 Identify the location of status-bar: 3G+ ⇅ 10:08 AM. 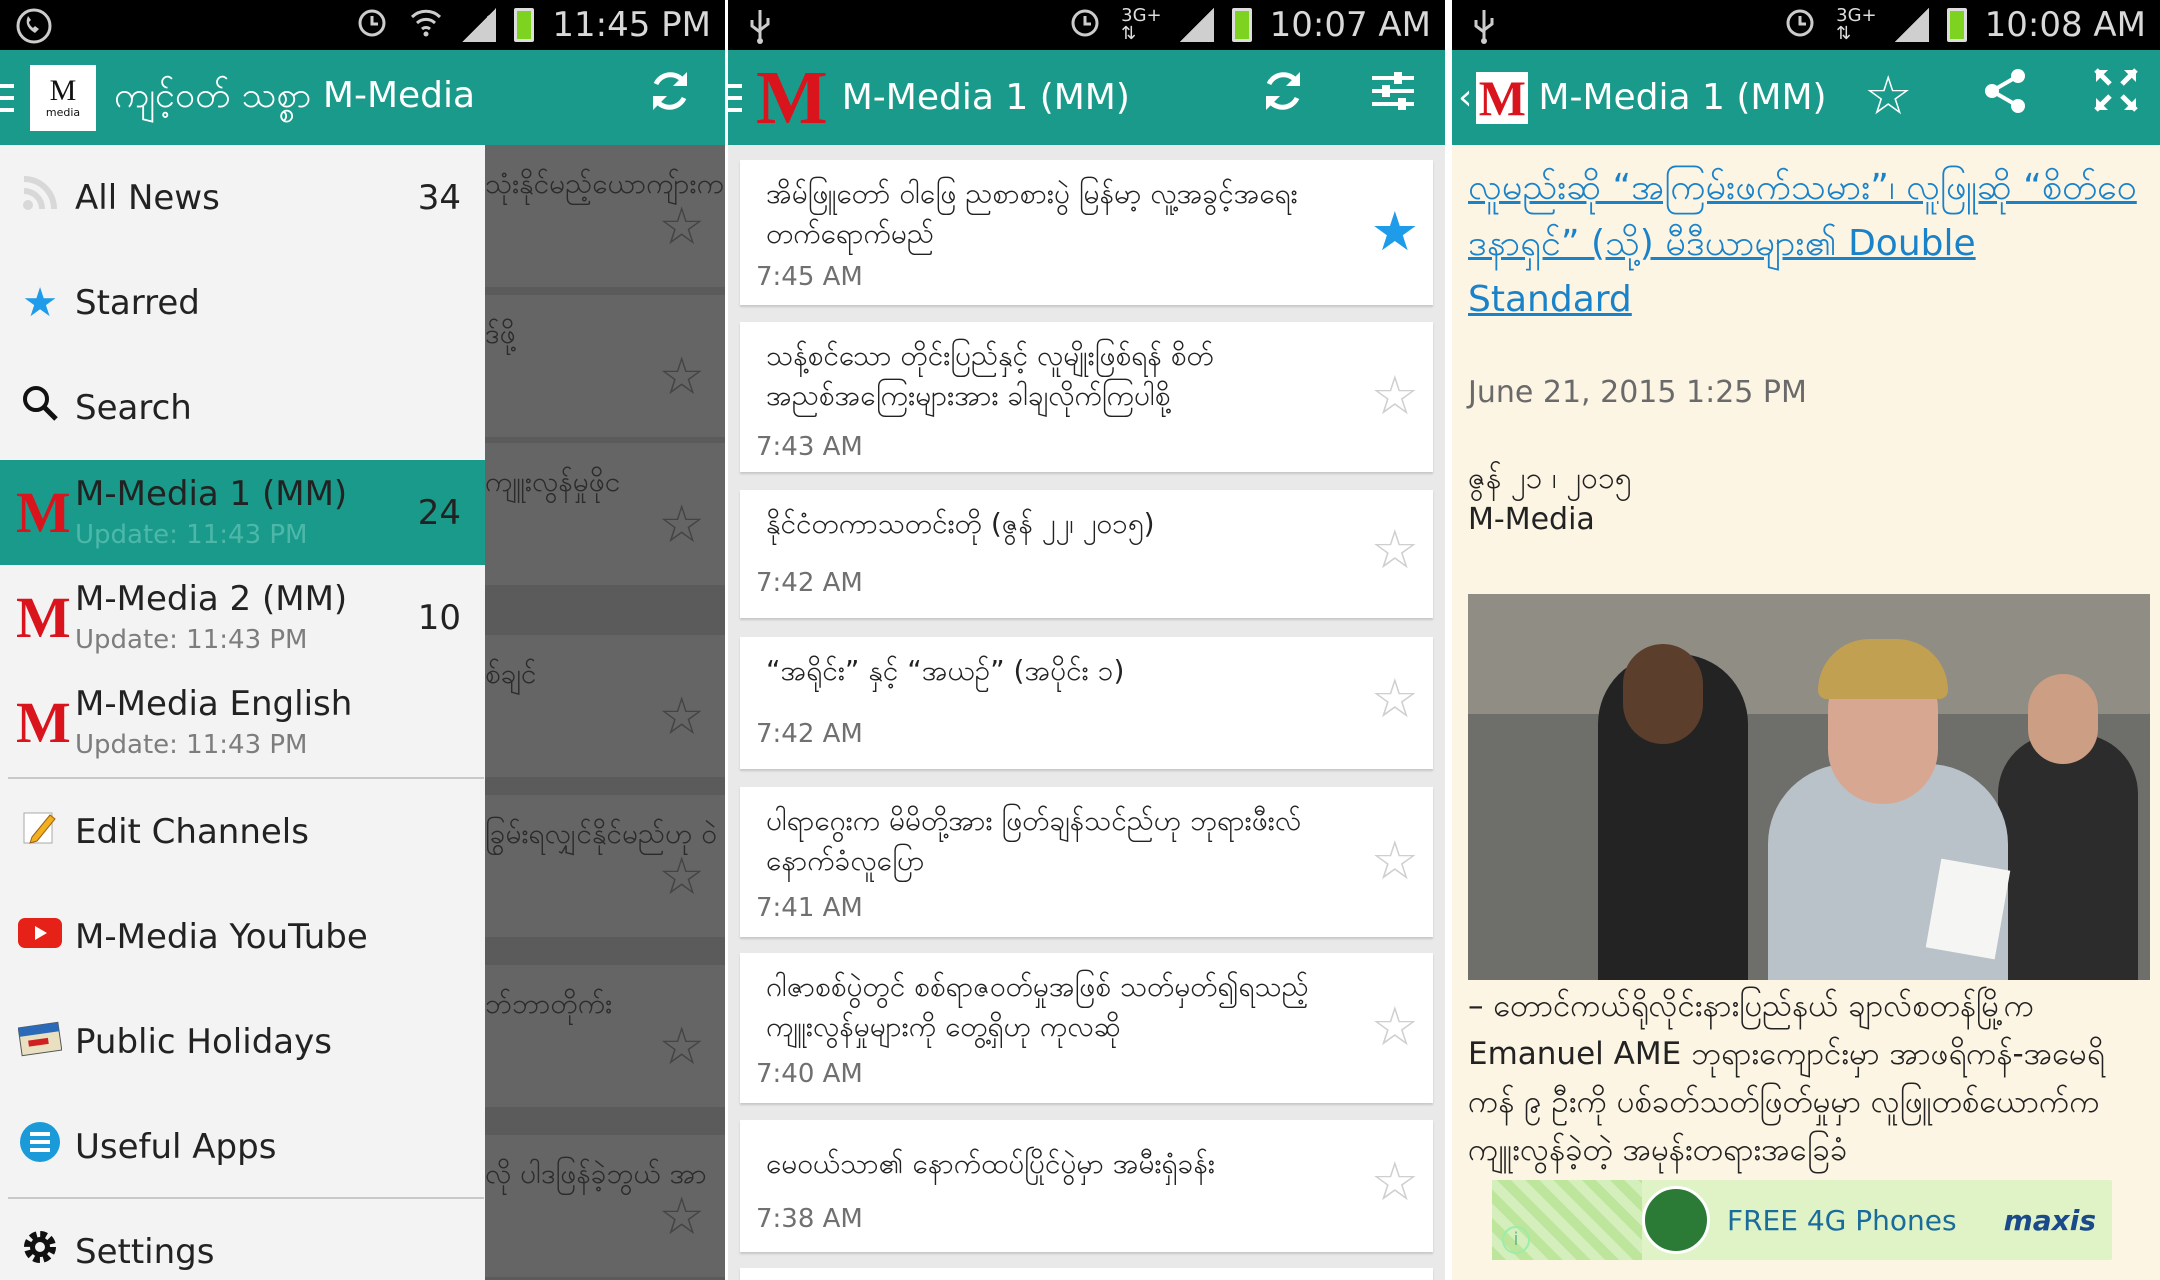
(1806, 25).